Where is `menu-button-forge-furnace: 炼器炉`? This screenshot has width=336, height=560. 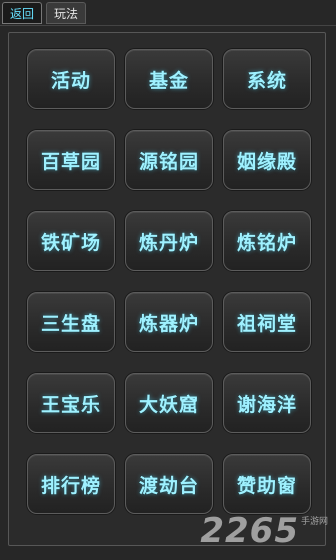
menu-button-forge-furnace: 炼器炉 is located at coordinates (169, 322).